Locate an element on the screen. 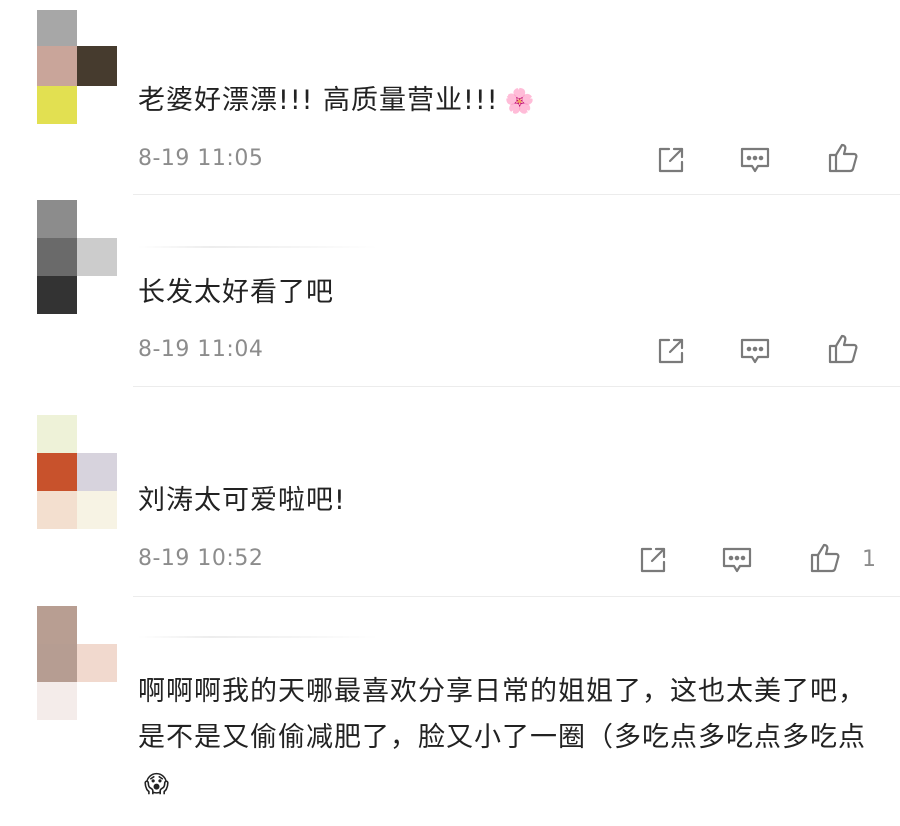 This screenshot has width=900, height=826. like-count: 1 is located at coordinates (869, 559).